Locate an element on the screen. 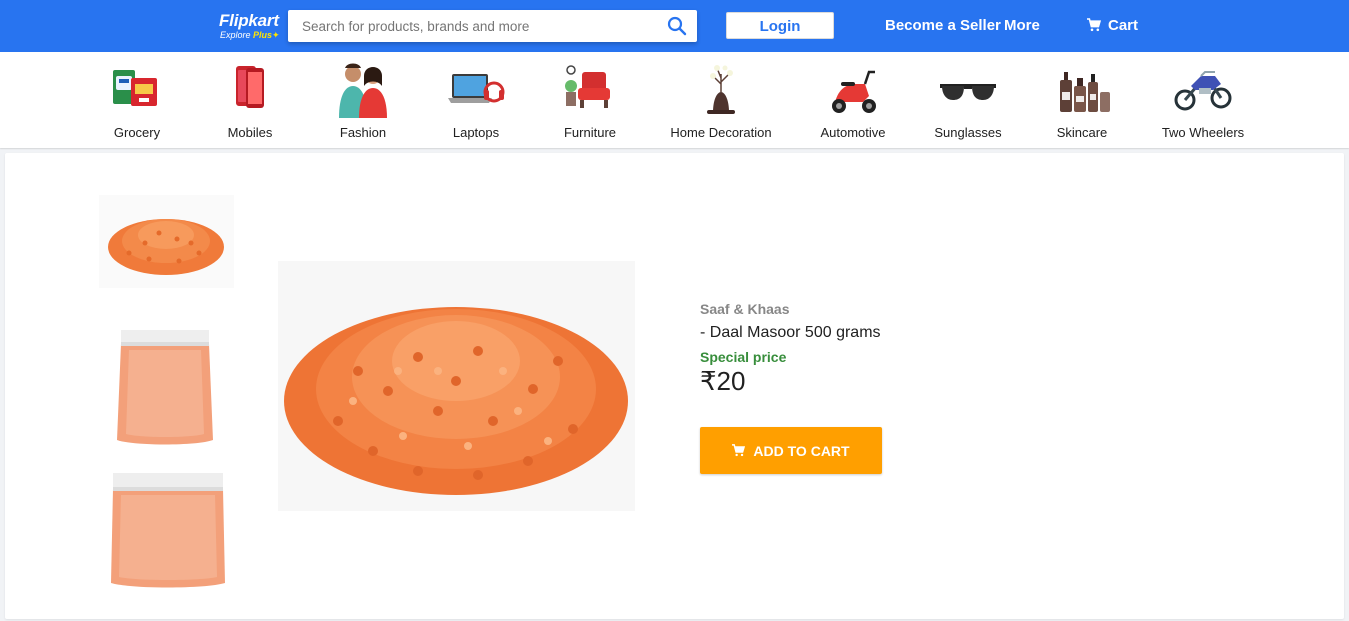 Image resolution: width=1349 pixels, height=621 pixels. become-seller-link: Become a Seller is located at coordinates (943, 26).